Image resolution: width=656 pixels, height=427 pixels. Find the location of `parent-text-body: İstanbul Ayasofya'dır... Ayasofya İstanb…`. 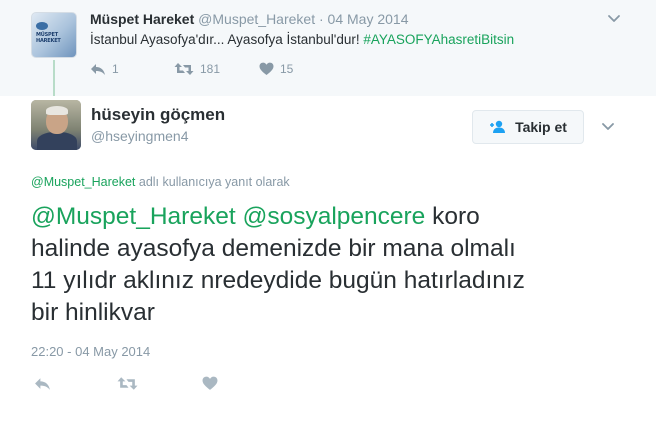

parent-text-body: İstanbul Ayasofya'dır... Ayasofya İstanb… is located at coordinates (227, 39).